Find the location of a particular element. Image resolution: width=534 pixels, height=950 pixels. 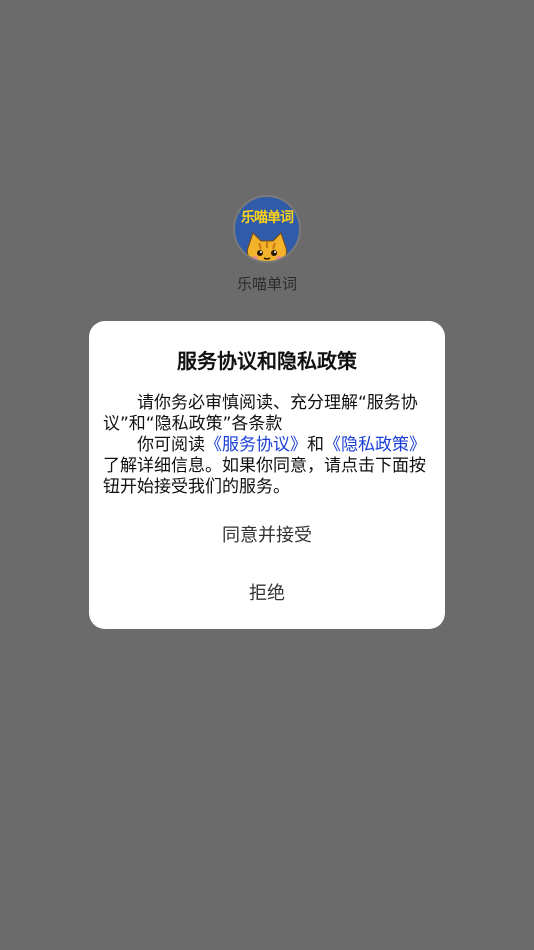

app-name: 乐喵单词 is located at coordinates (266, 284).